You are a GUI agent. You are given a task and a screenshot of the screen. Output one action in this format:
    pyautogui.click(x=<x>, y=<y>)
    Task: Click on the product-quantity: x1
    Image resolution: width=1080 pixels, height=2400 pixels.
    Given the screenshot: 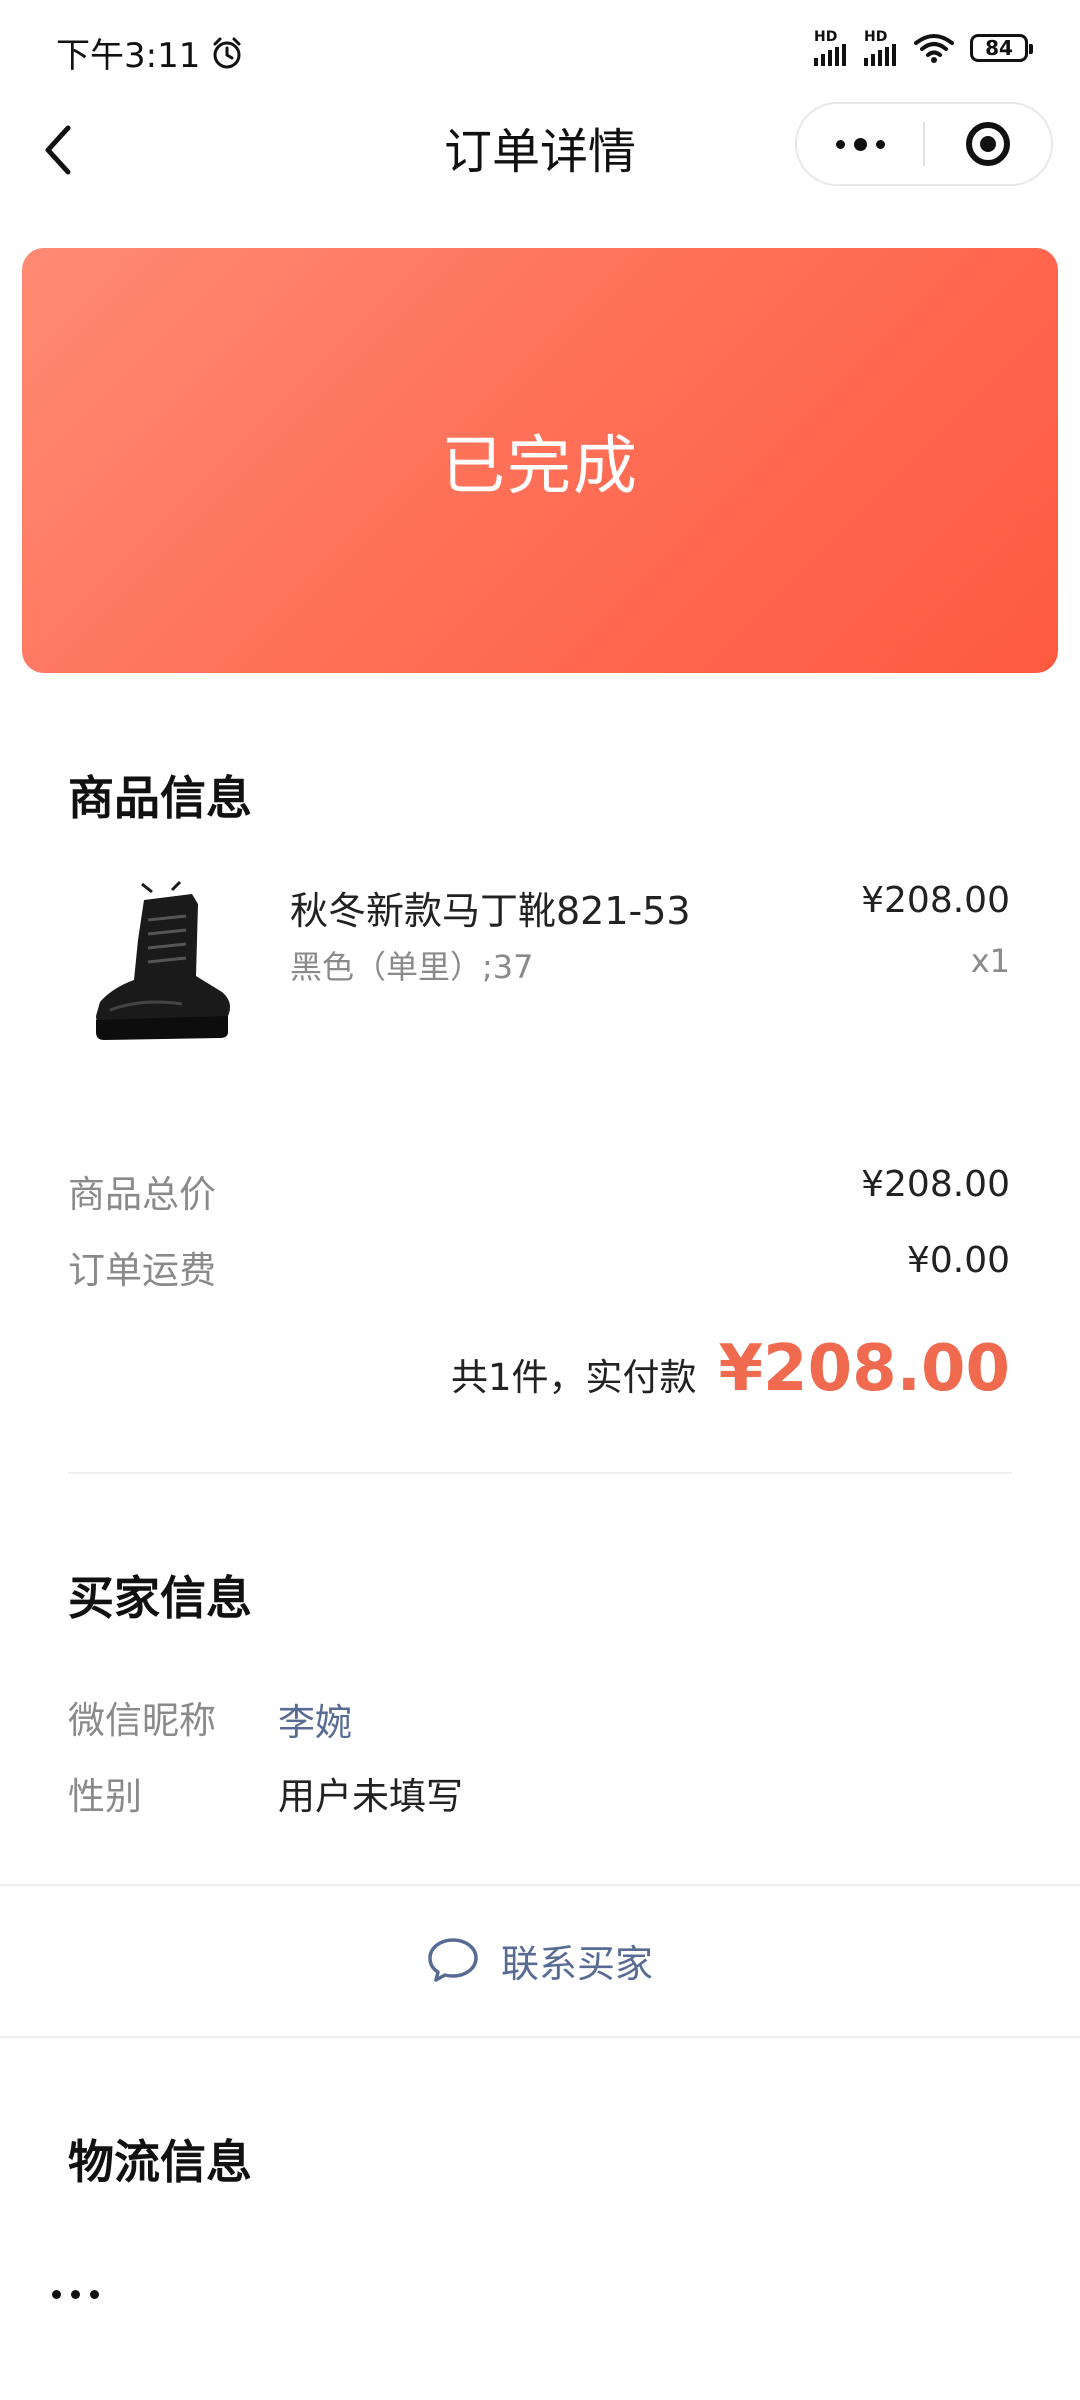 What is the action you would take?
    pyautogui.click(x=990, y=961)
    